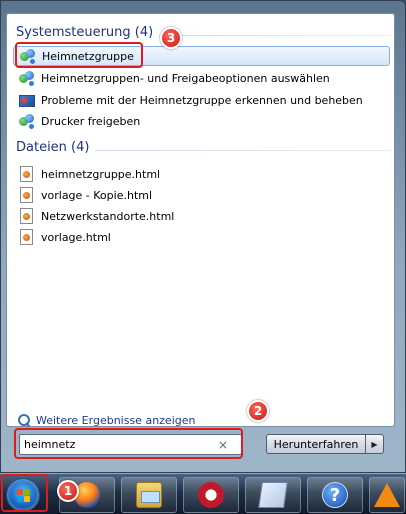 The image size is (406, 514). I want to click on result-item-file: heimnetzgruppe.html, so click(201, 174).